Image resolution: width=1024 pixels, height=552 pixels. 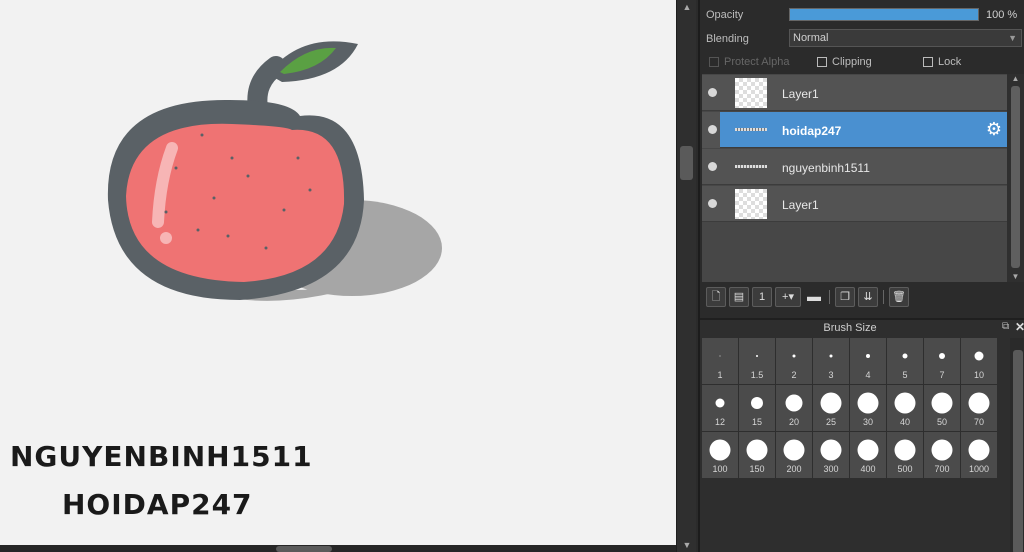 I want to click on canvas-horizontal-scrollbar, so click(x=338, y=548).